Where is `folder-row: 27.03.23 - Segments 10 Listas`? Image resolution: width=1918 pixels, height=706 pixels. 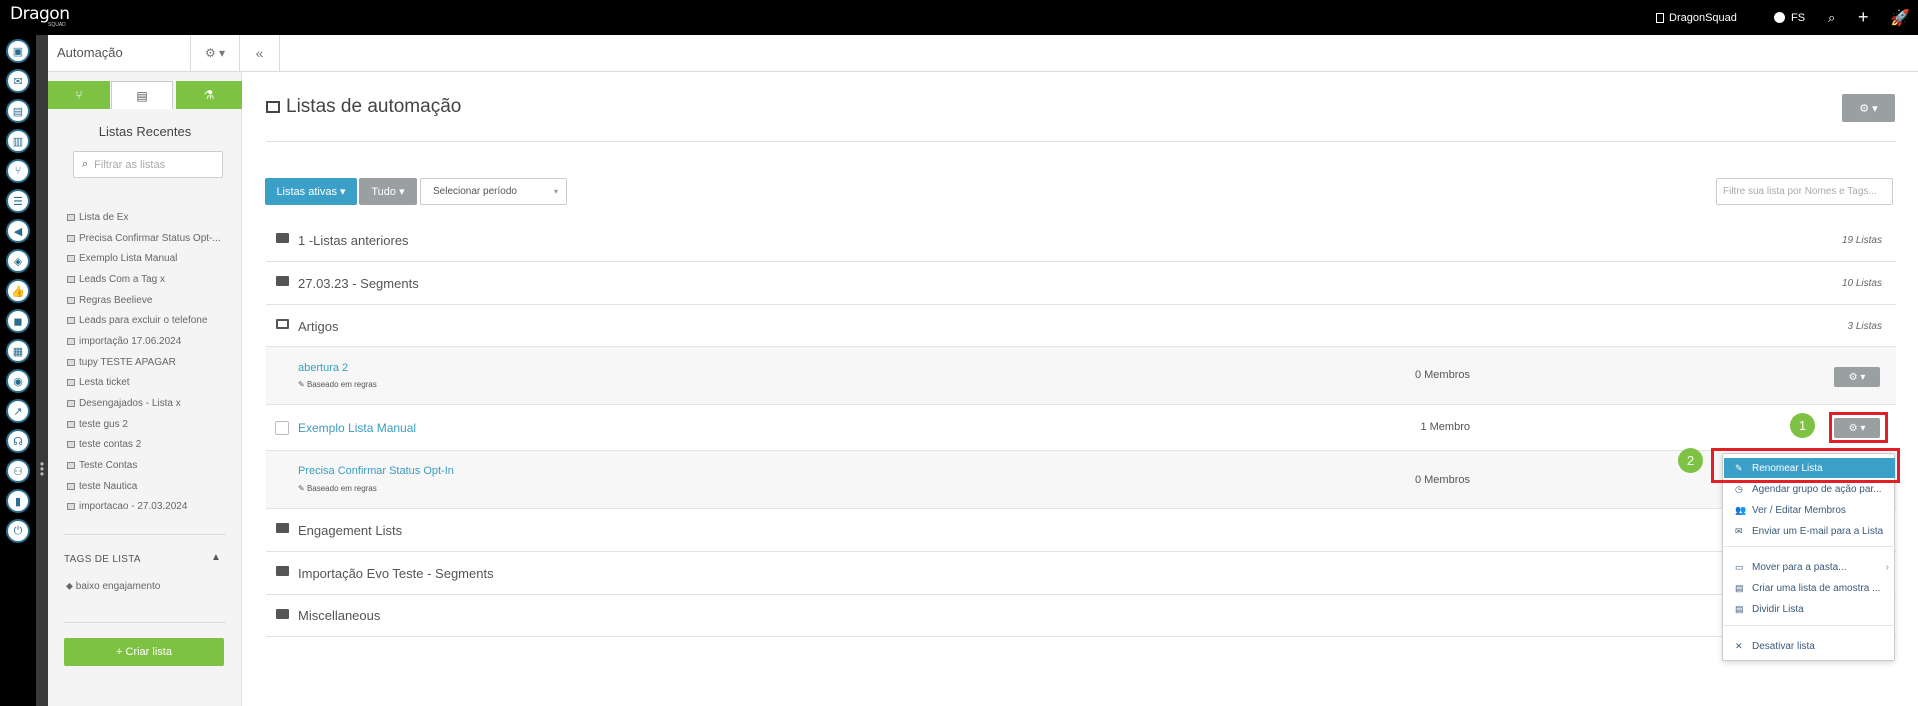
folder-row: 27.03.23 - Segments 10 Listas is located at coordinates (1081, 283).